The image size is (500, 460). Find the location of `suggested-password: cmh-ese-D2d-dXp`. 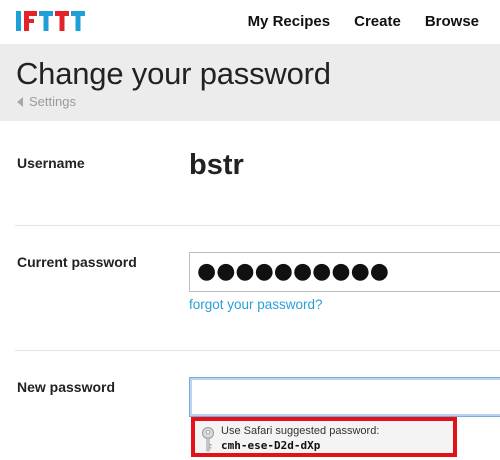

suggested-password: cmh-ese-D2d-dXp is located at coordinates (271, 445).